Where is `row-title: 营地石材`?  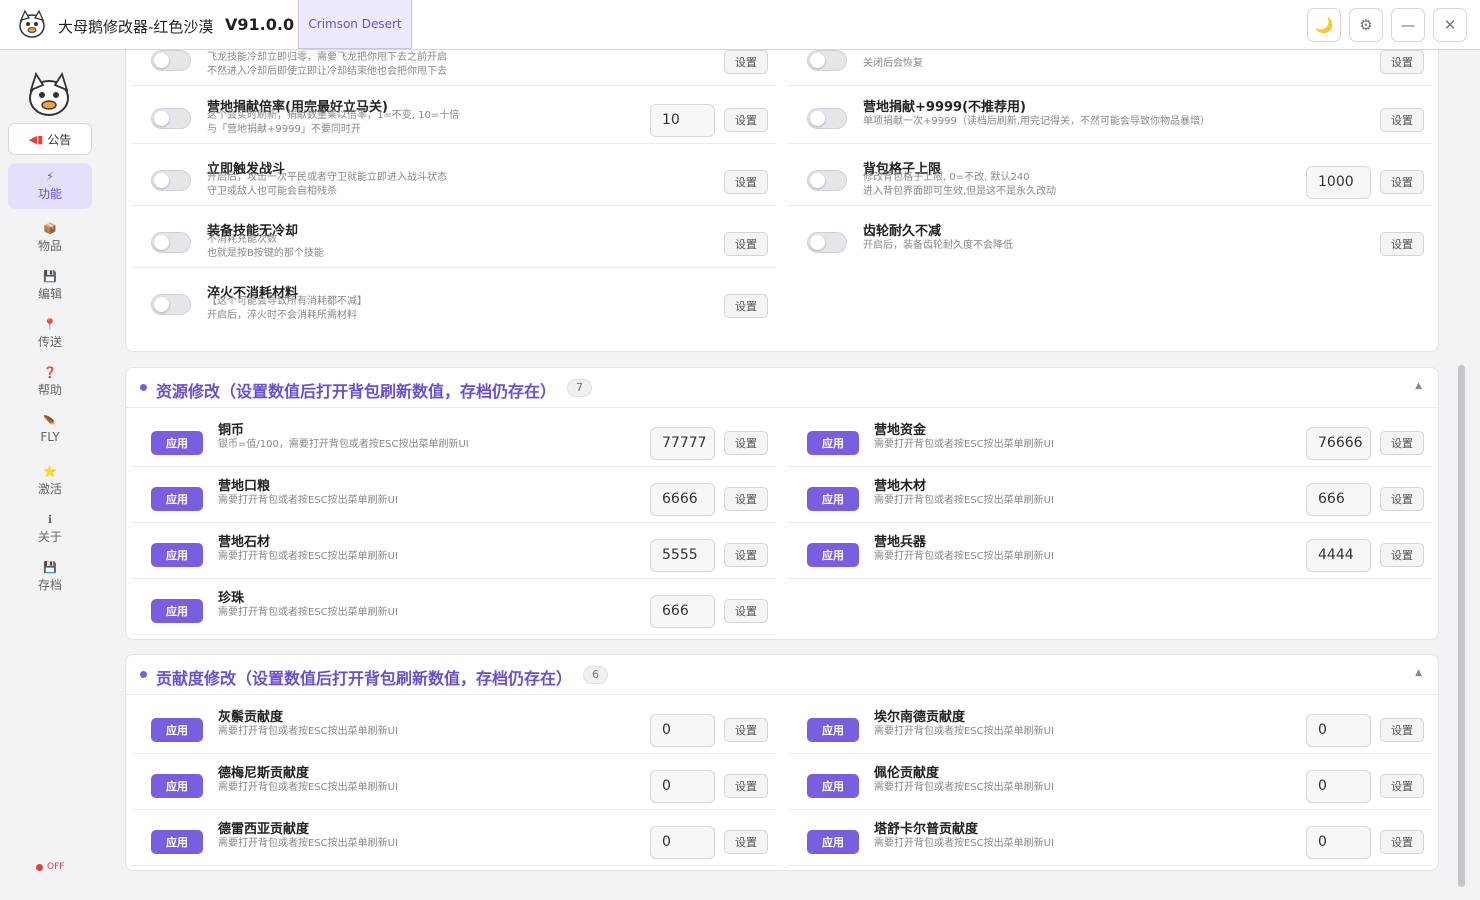 row-title: 营地石材 is located at coordinates (244, 542).